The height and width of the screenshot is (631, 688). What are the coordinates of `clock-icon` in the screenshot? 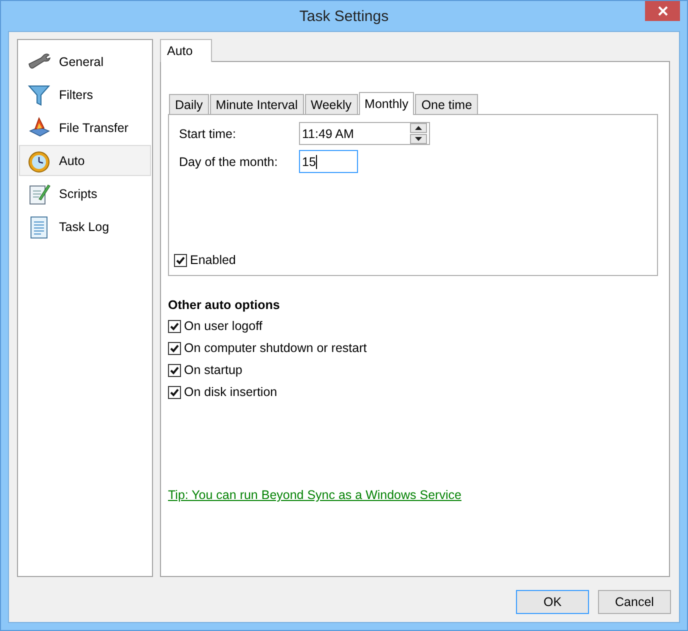 It's located at (39, 160).